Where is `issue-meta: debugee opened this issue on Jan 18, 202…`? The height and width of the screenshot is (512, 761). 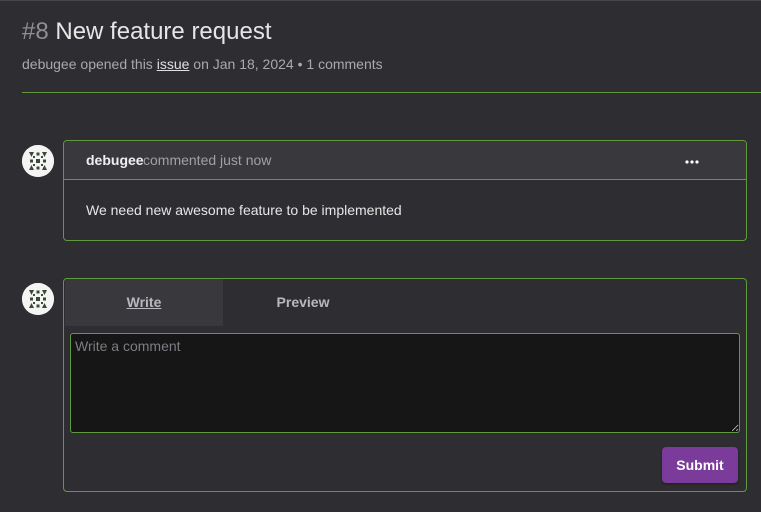
issue-meta: debugee opened this issue on Jan 18, 202… is located at coordinates (202, 64).